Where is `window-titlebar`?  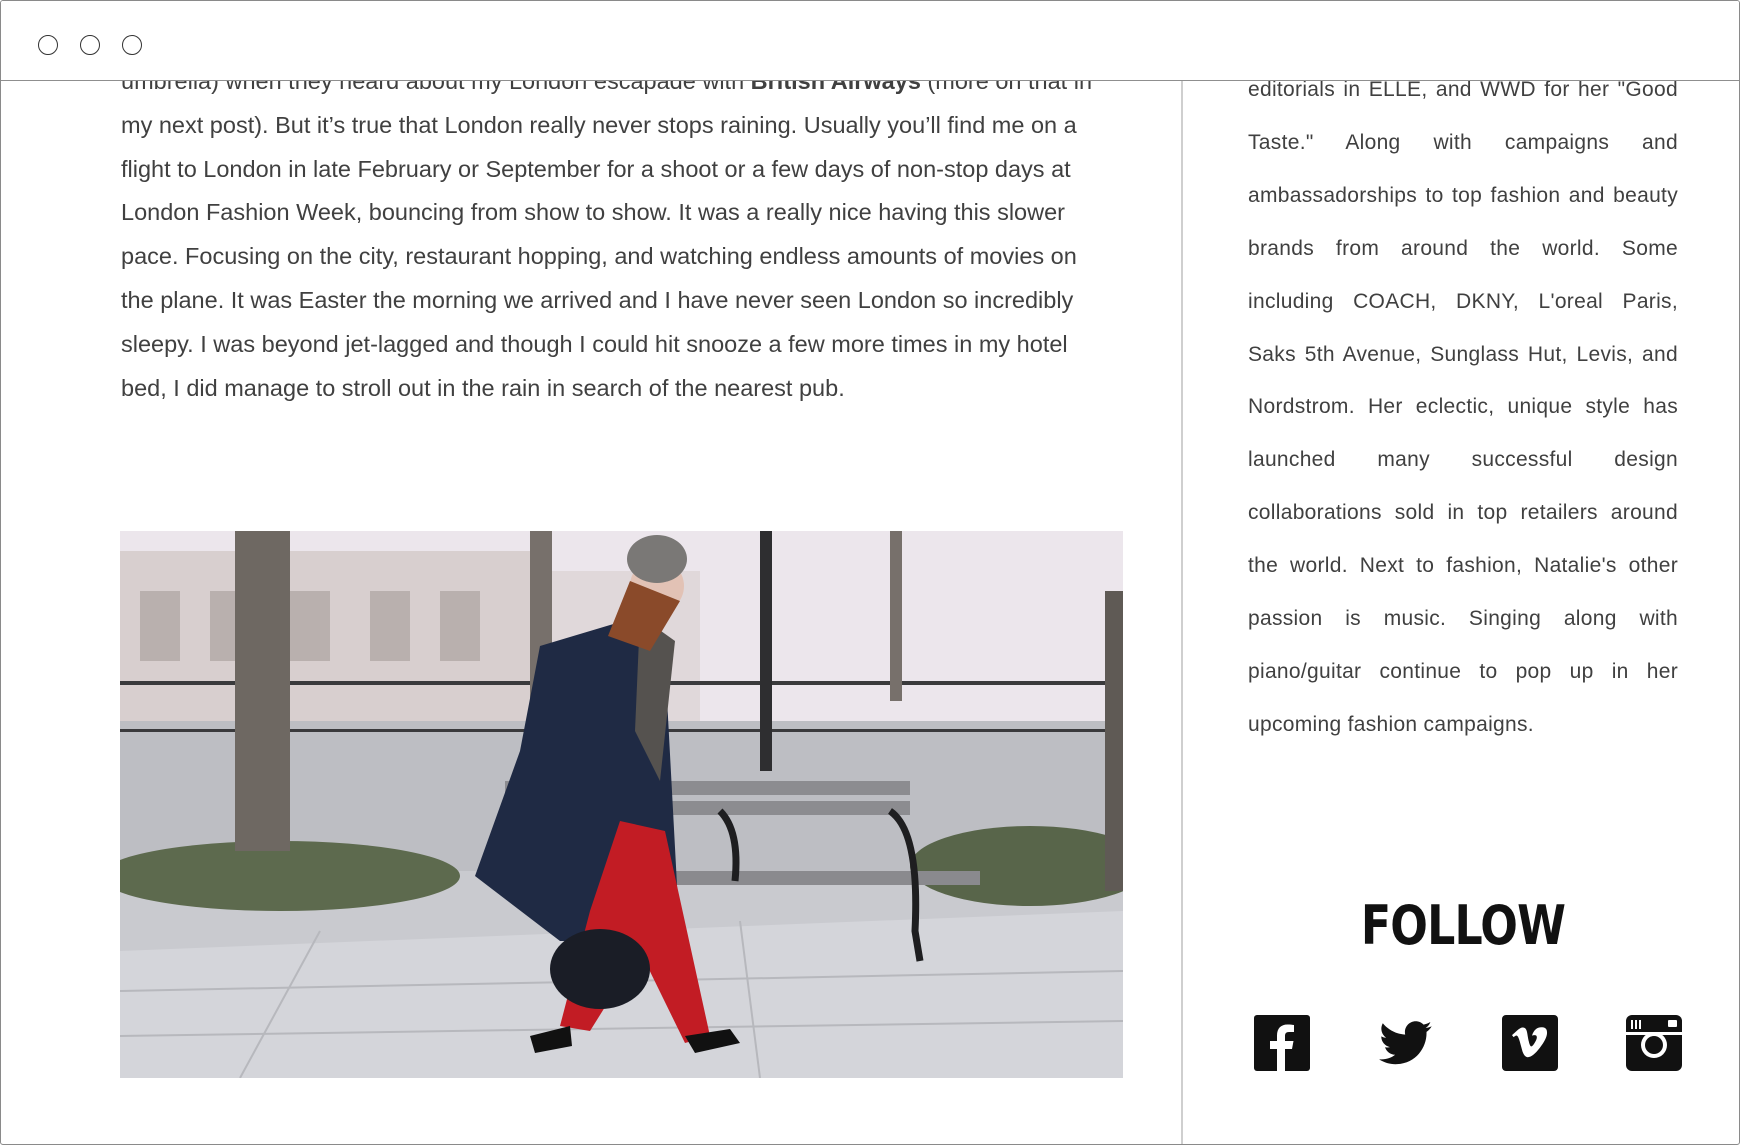 window-titlebar is located at coordinates (870, 41).